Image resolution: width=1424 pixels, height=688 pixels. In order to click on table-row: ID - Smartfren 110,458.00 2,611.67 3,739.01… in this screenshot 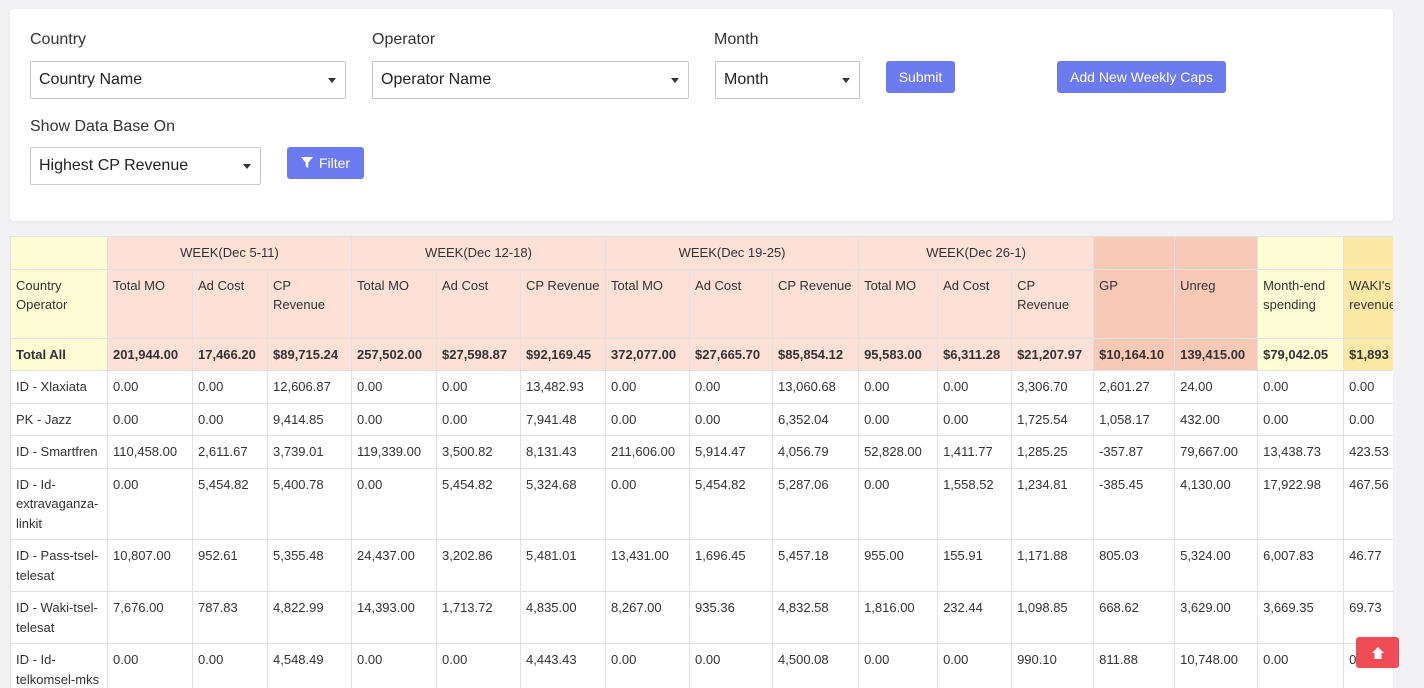, I will do `click(701, 452)`.